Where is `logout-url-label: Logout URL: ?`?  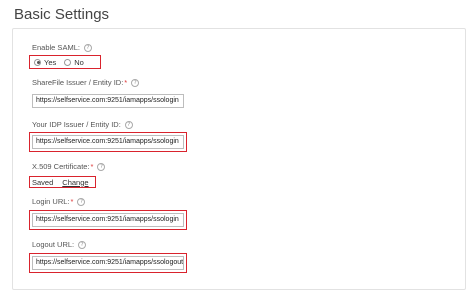
logout-url-label: Logout URL: ? is located at coordinates (59, 244).